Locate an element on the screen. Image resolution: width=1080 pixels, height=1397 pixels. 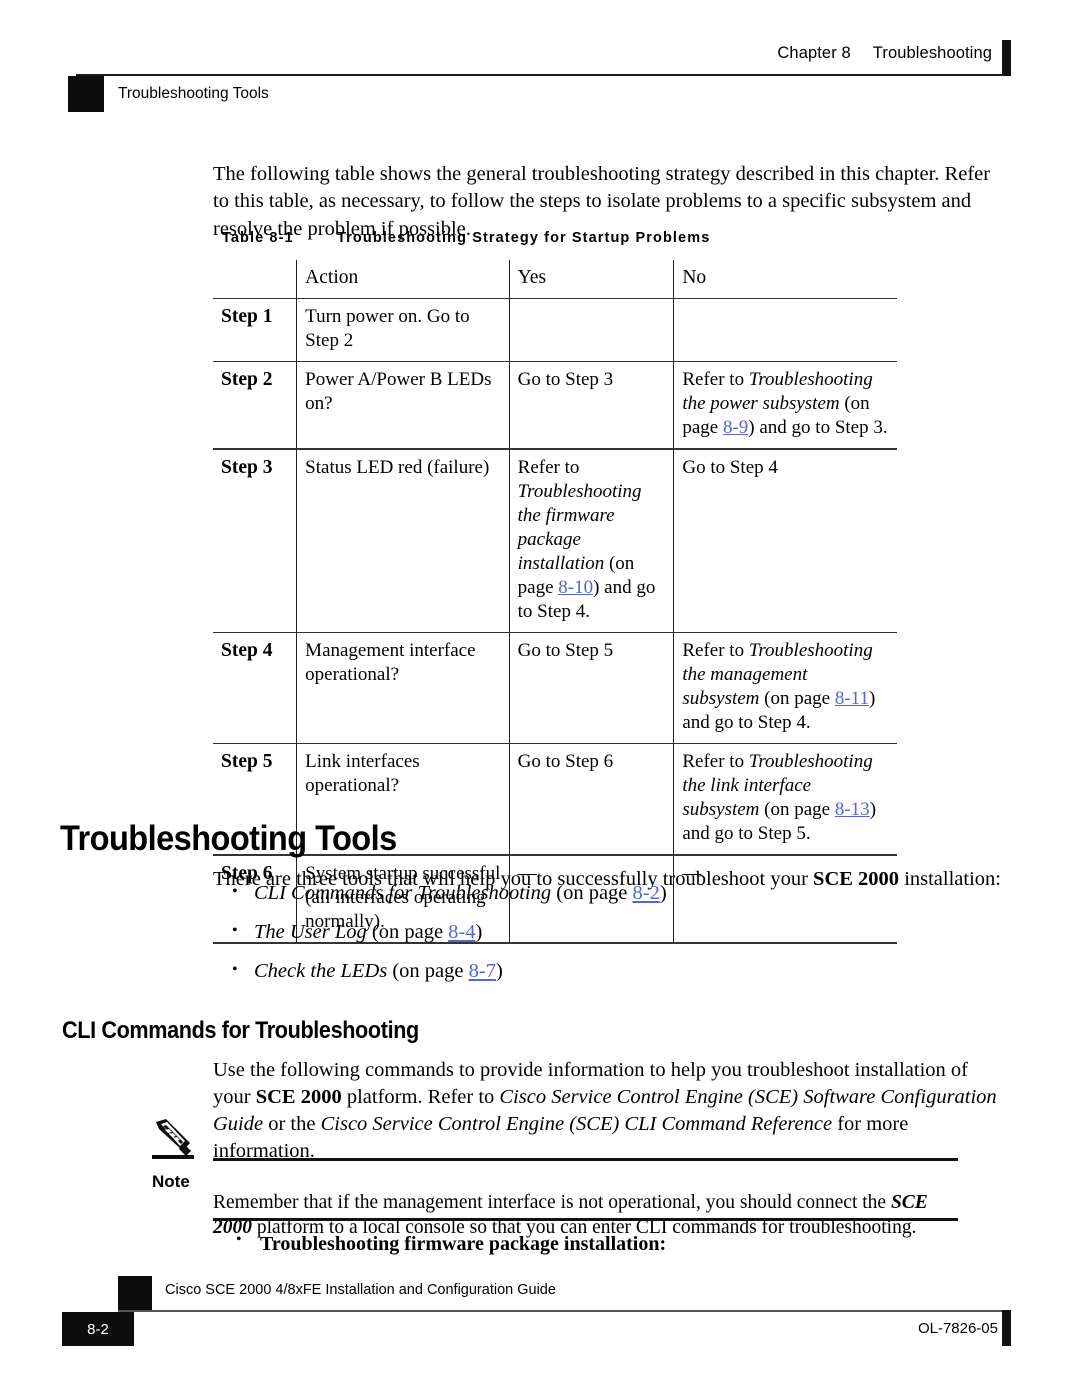
table-cell-step: Step 1 is located at coordinates (255, 330).